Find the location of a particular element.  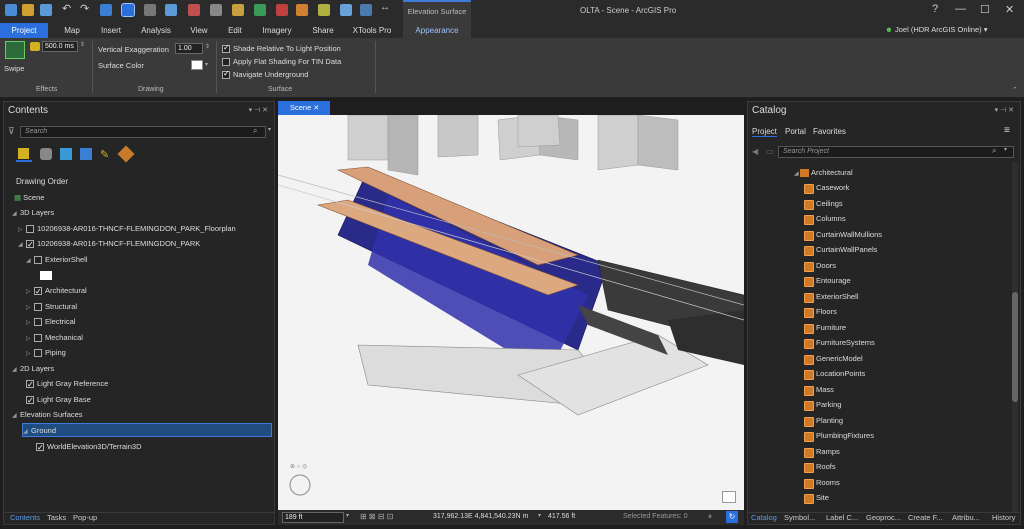

tree-electrical: ▷ Electrical is located at coordinates (50, 322).